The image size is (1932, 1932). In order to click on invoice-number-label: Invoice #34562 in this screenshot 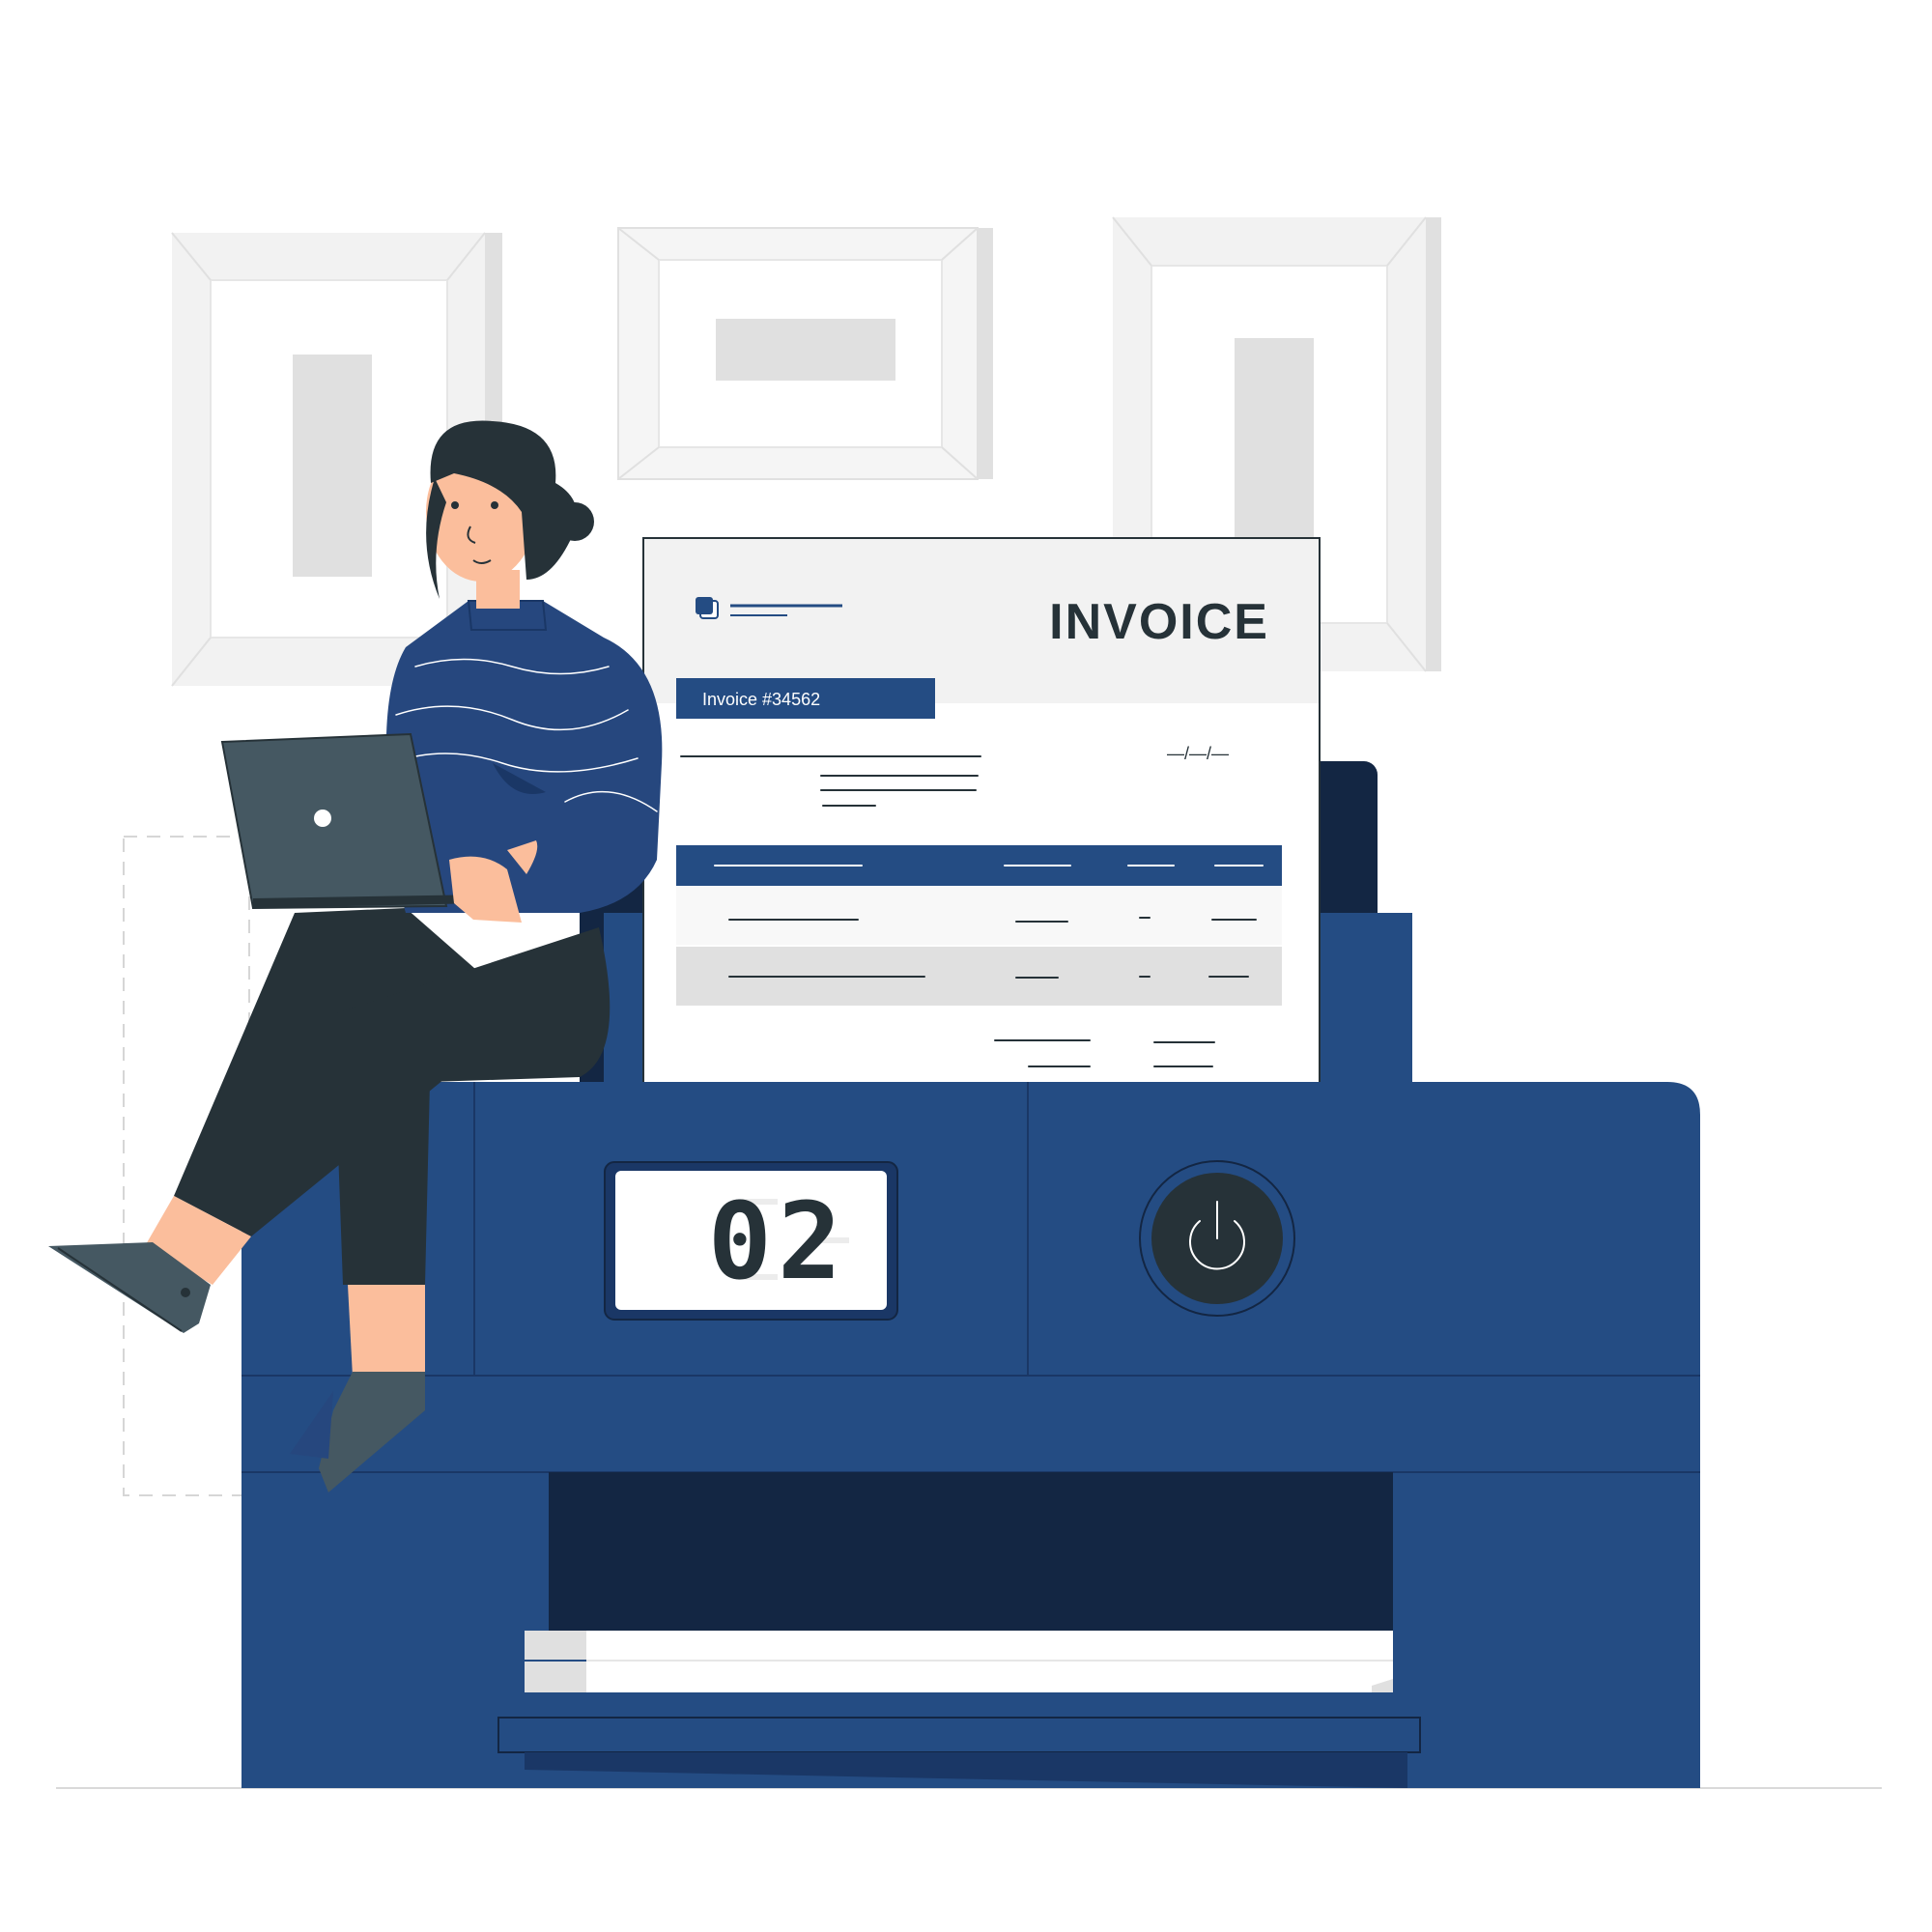, I will do `click(761, 699)`.